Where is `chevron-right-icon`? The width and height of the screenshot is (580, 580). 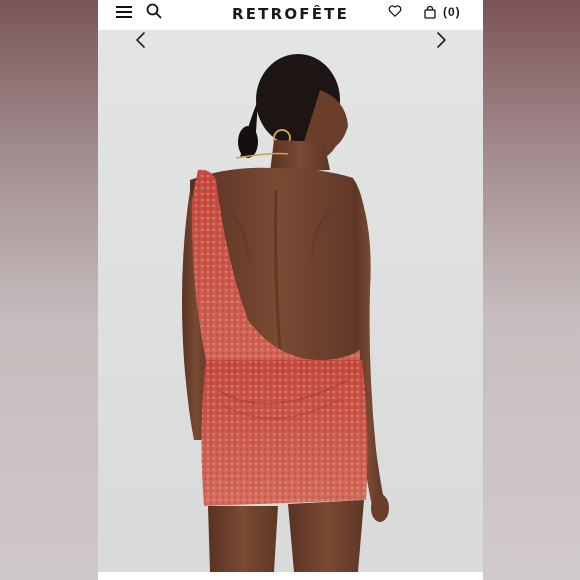 chevron-right-icon is located at coordinates (441, 40).